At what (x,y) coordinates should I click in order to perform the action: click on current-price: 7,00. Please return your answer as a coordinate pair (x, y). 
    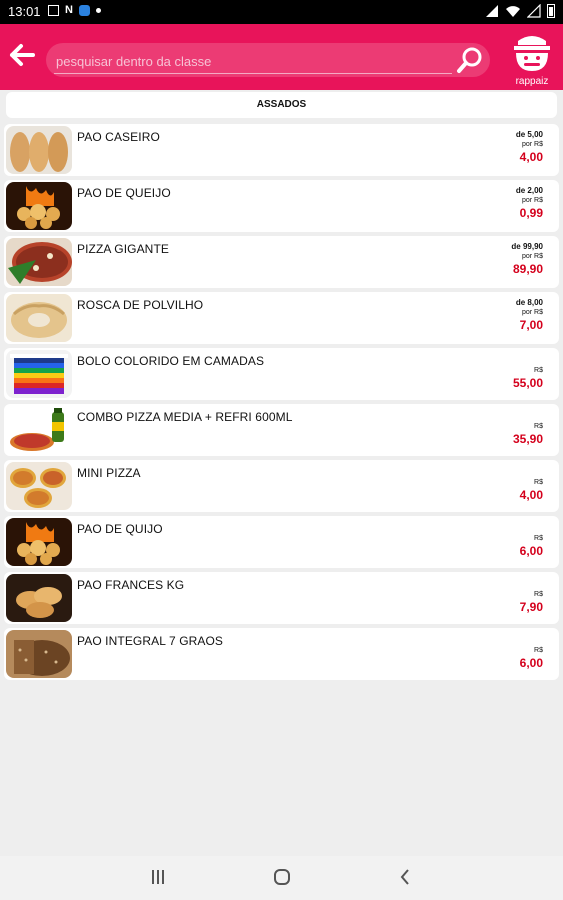
    Looking at the image, I should click on (531, 325).